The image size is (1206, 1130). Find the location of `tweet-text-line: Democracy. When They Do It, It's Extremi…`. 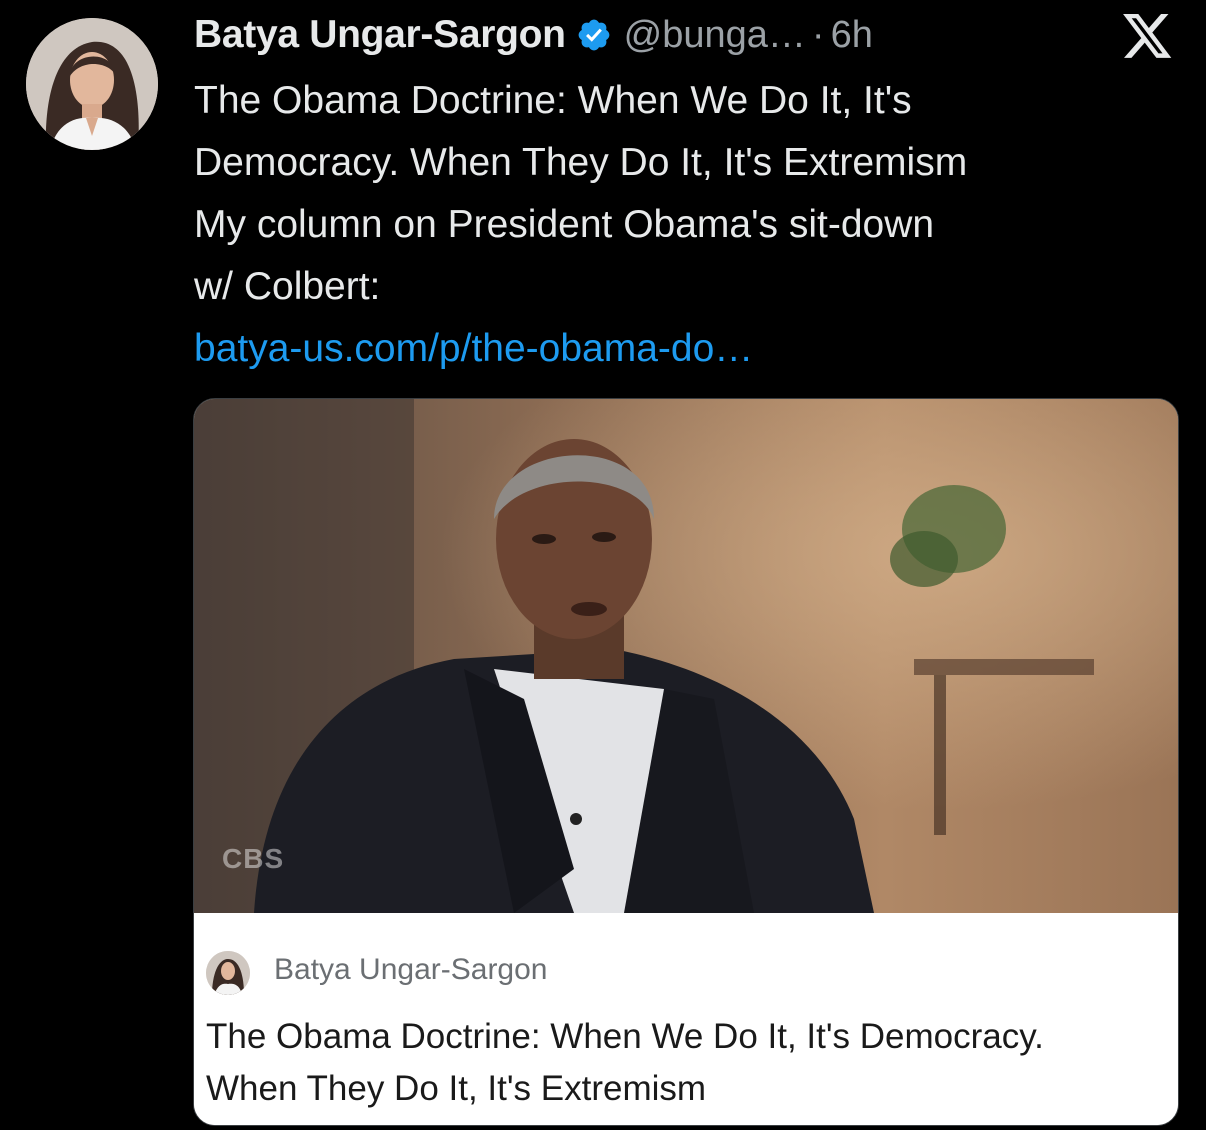

tweet-text-line: Democracy. When They Do It, It's Extremi… is located at coordinates (581, 162).